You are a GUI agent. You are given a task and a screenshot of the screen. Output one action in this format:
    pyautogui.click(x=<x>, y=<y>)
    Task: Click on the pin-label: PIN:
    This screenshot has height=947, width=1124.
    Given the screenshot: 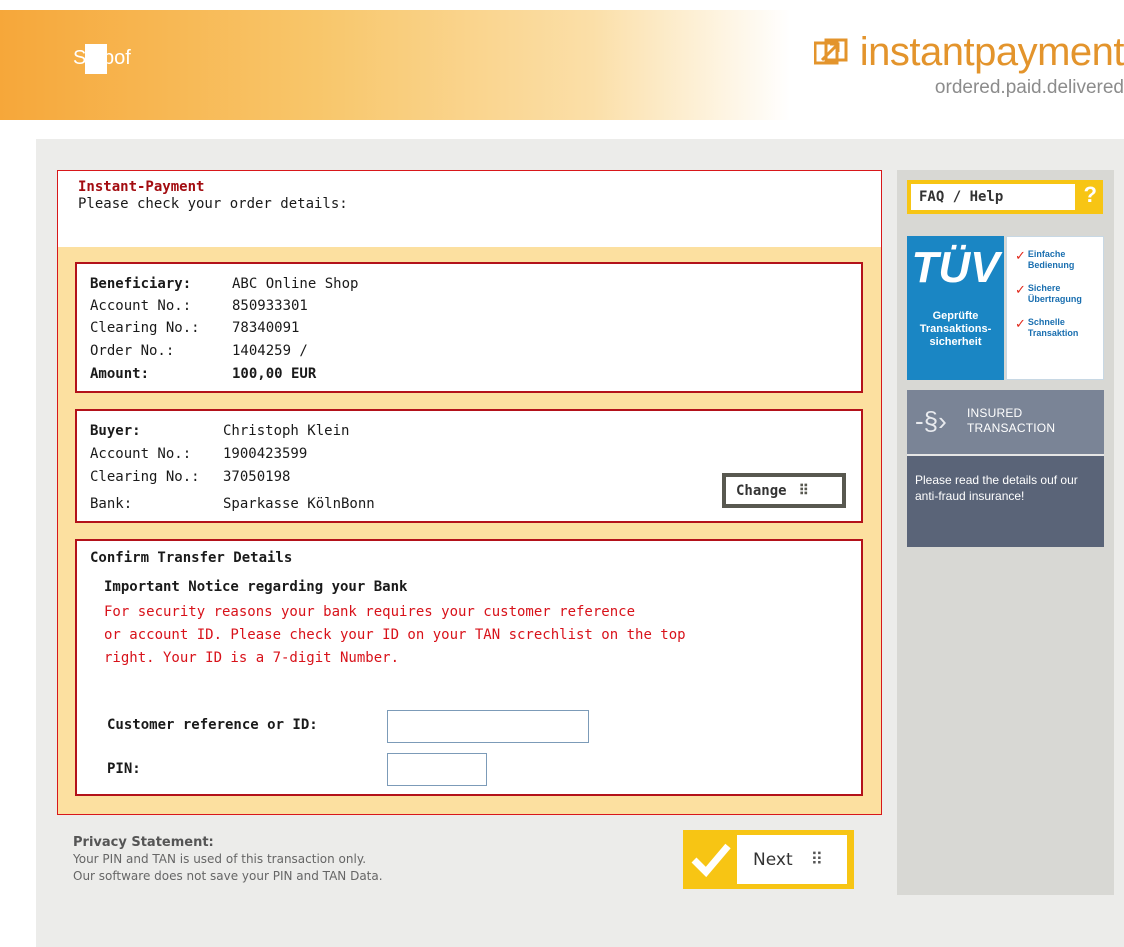 What is the action you would take?
    pyautogui.click(x=124, y=769)
    